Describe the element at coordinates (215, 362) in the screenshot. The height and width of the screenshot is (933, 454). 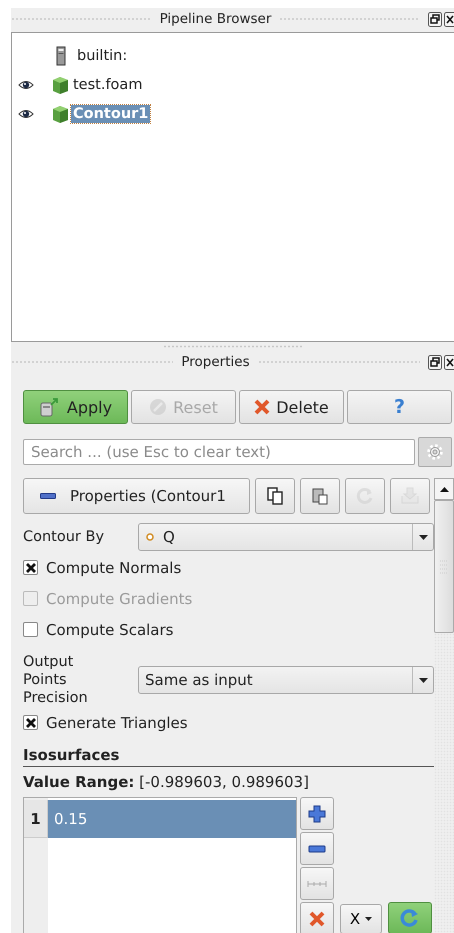
I see `panel-title: Properties` at that location.